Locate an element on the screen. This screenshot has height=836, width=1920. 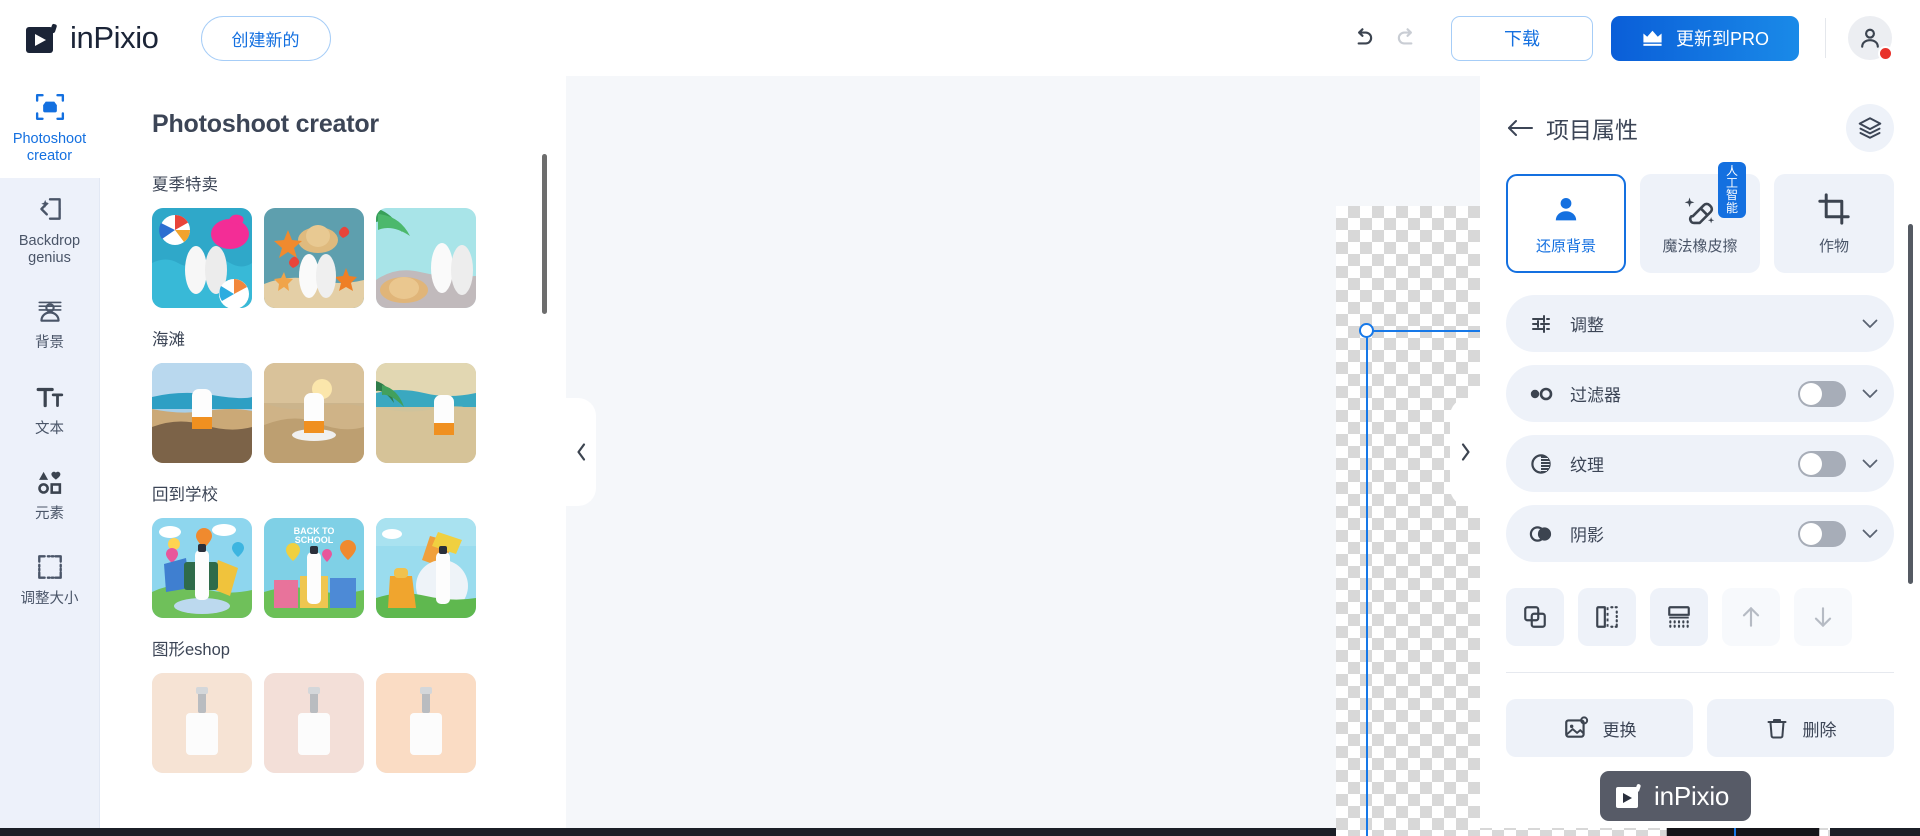
watermark-badge: inPixio is located at coordinates (1676, 796).